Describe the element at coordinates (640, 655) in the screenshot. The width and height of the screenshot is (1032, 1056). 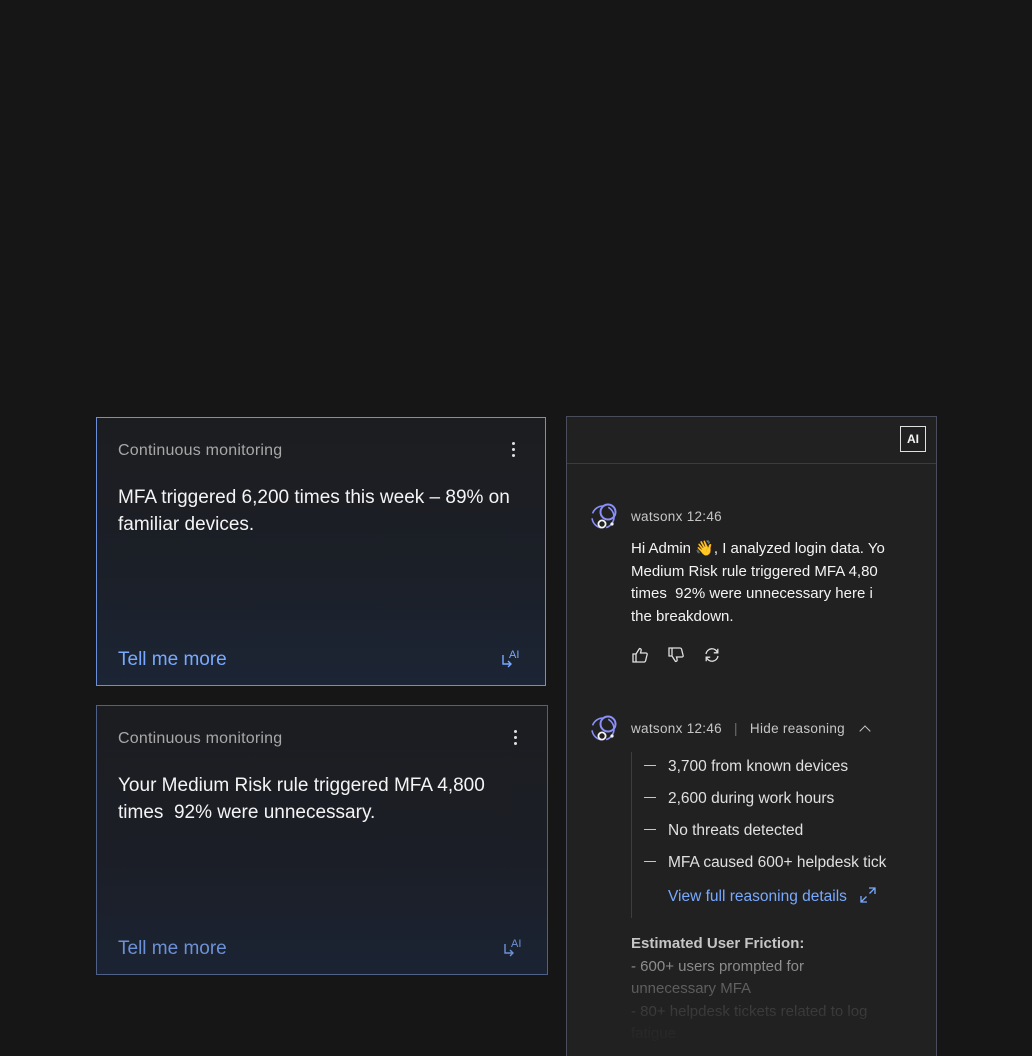
I see `thumbs-up-icon` at that location.